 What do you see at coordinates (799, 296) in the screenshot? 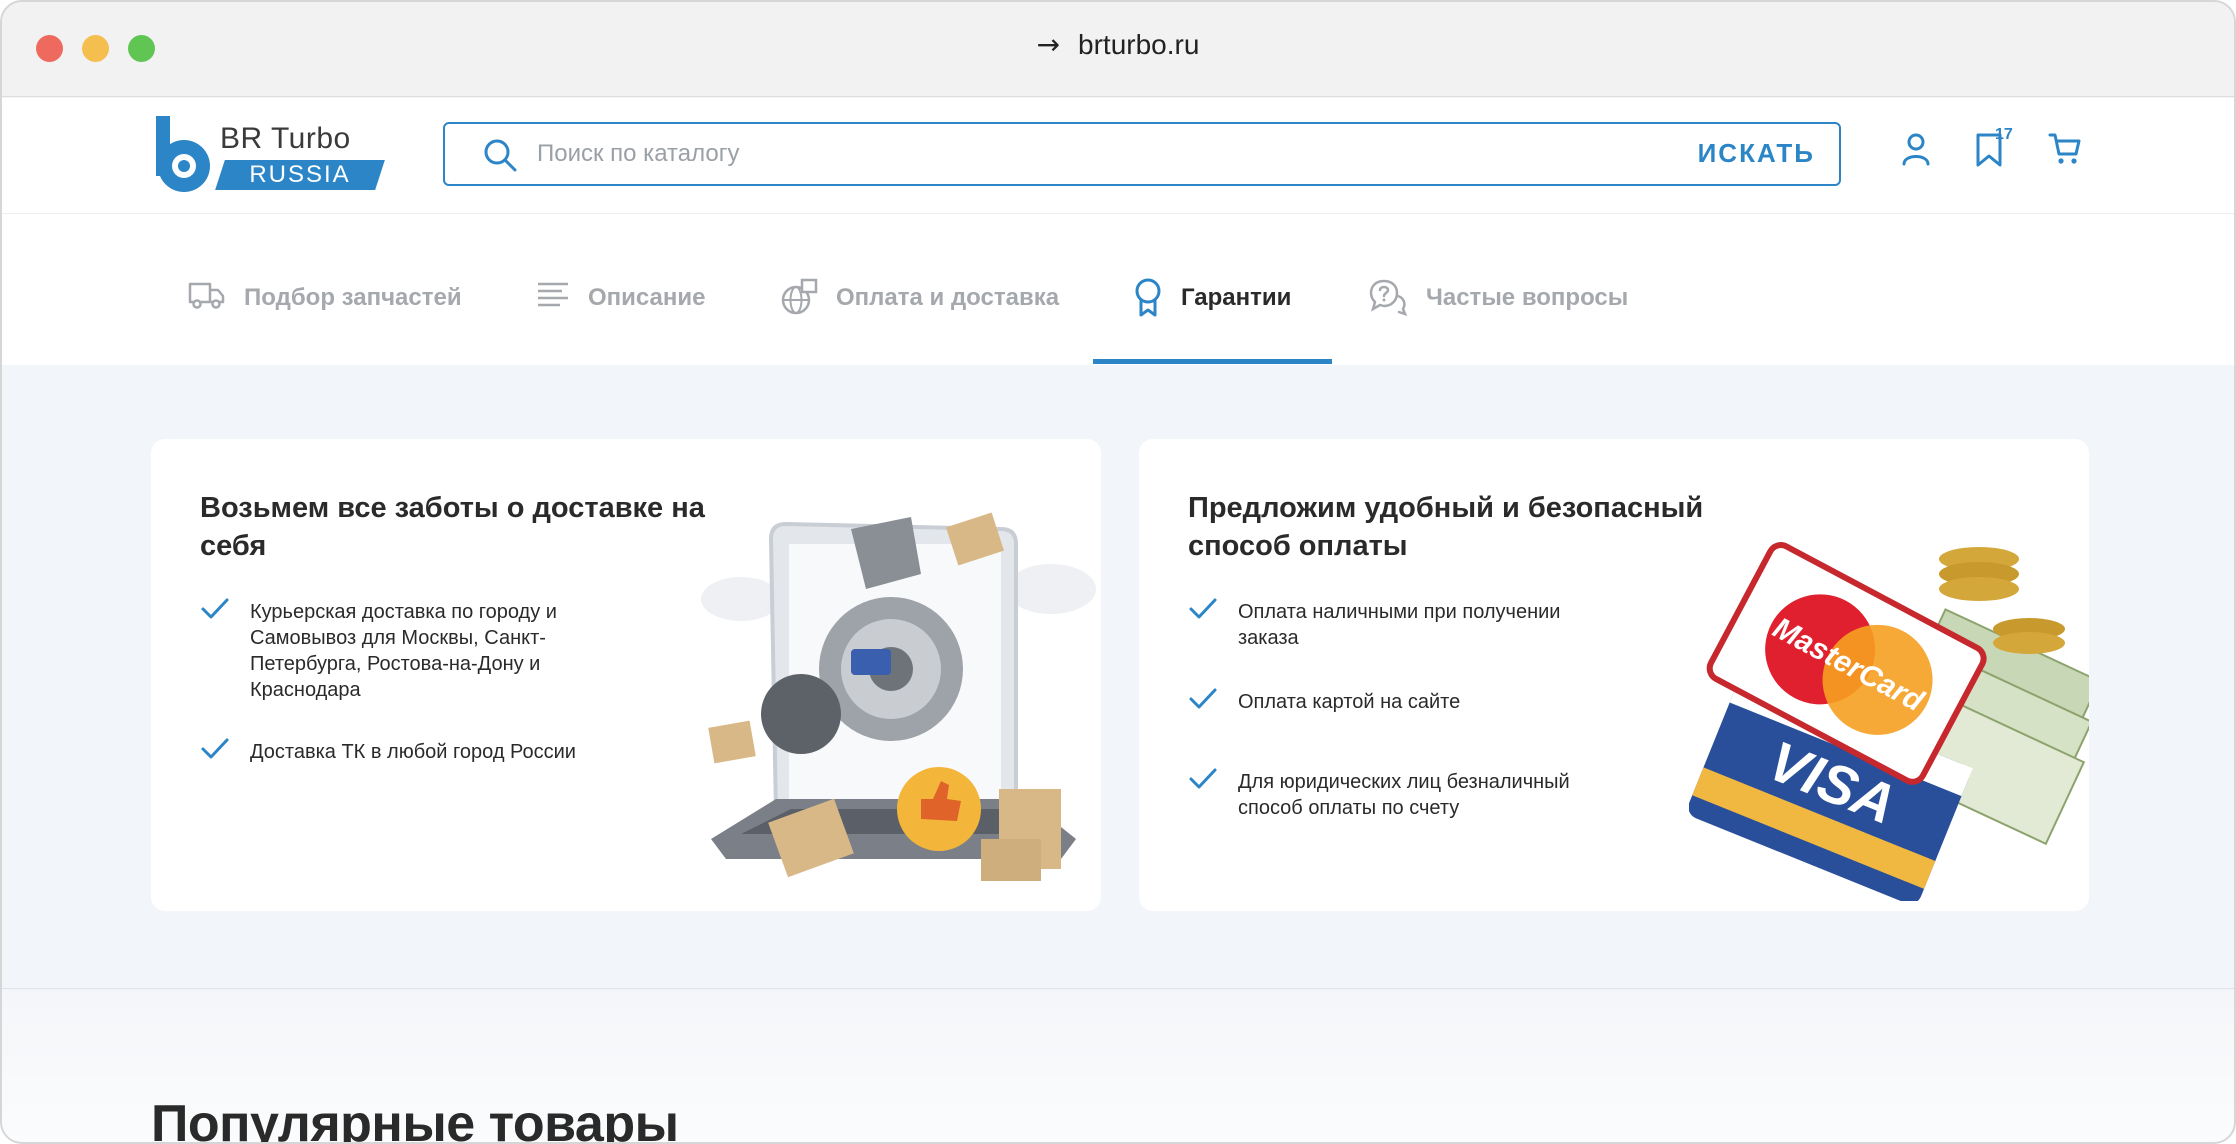
I see `globe-box-icon` at bounding box center [799, 296].